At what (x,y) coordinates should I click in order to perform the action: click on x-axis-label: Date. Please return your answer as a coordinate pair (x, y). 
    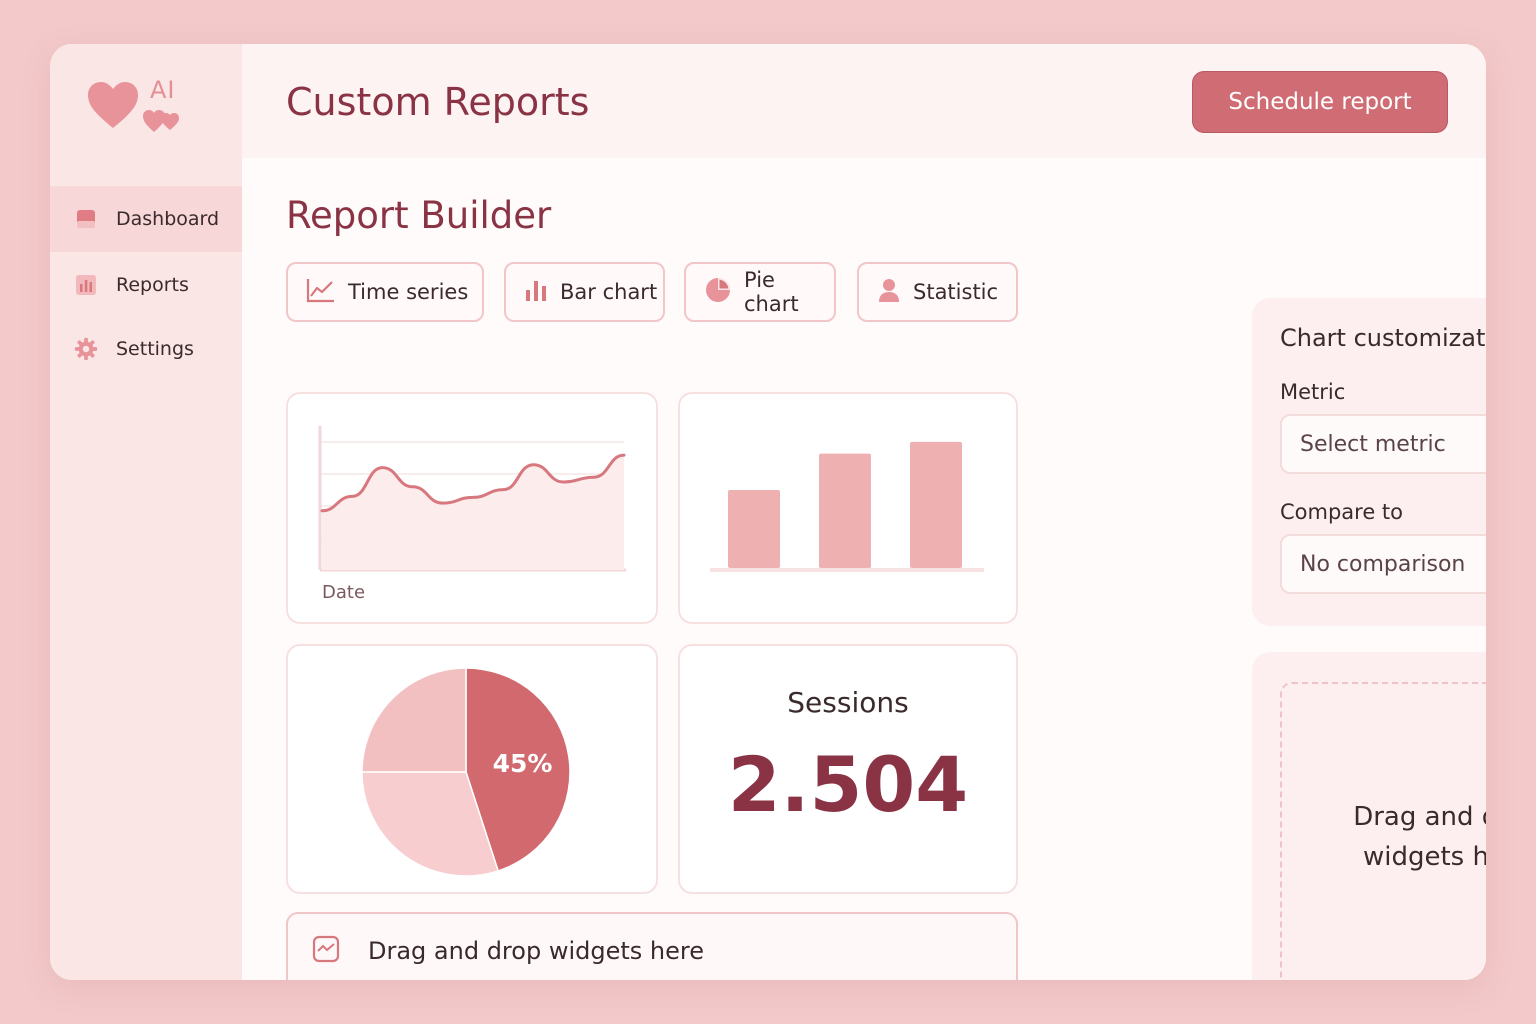
    Looking at the image, I should click on (344, 592).